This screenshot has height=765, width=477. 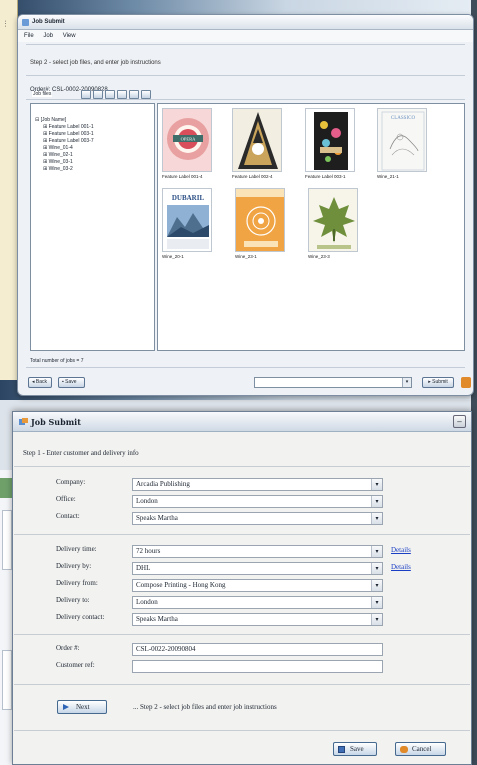 What do you see at coordinates (68, 648) in the screenshot?
I see `order-number-label: Order #:` at bounding box center [68, 648].